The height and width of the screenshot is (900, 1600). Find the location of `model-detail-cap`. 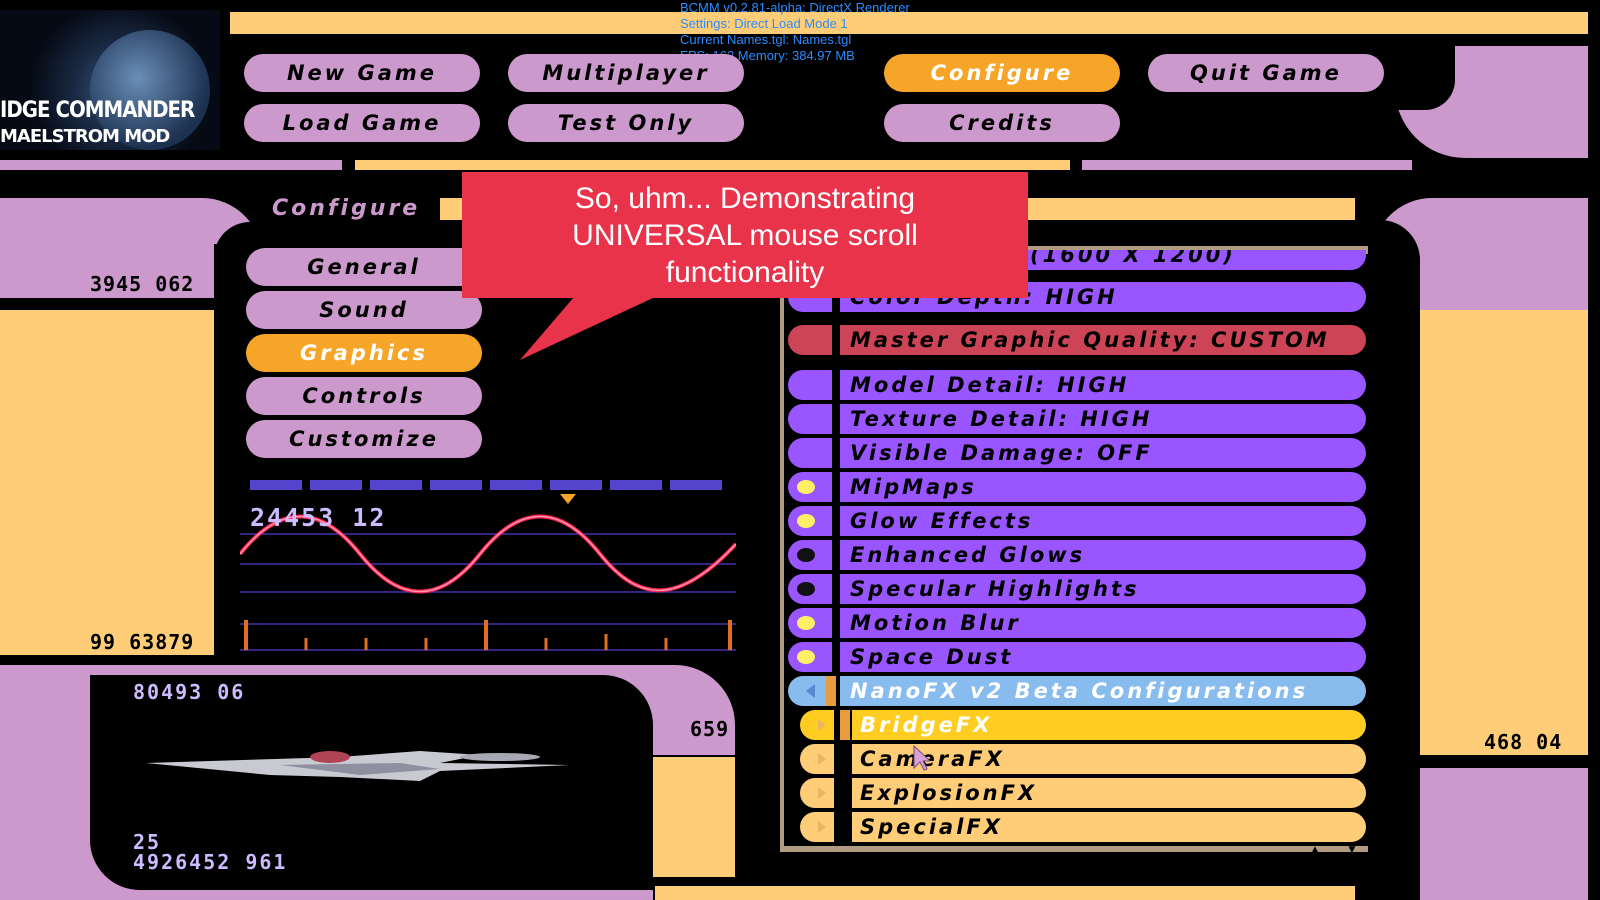

model-detail-cap is located at coordinates (810, 385).